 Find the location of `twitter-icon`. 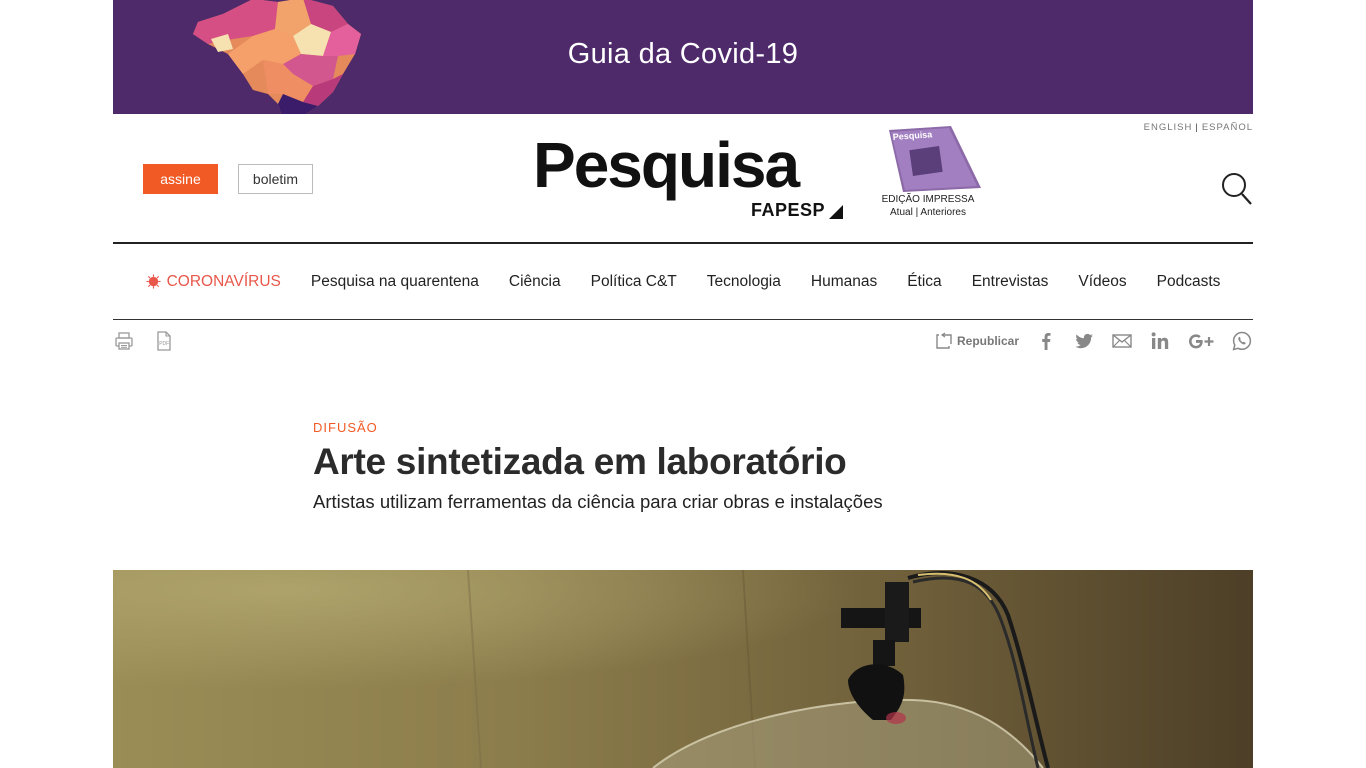

twitter-icon is located at coordinates (1084, 341).